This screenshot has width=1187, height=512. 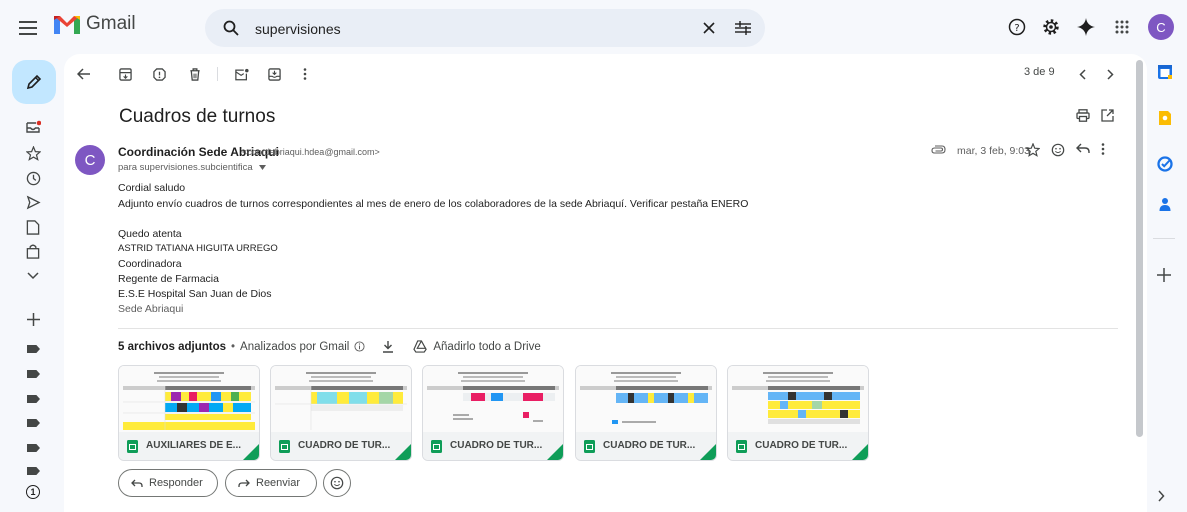 I want to click on search-icon, so click(x=231, y=28).